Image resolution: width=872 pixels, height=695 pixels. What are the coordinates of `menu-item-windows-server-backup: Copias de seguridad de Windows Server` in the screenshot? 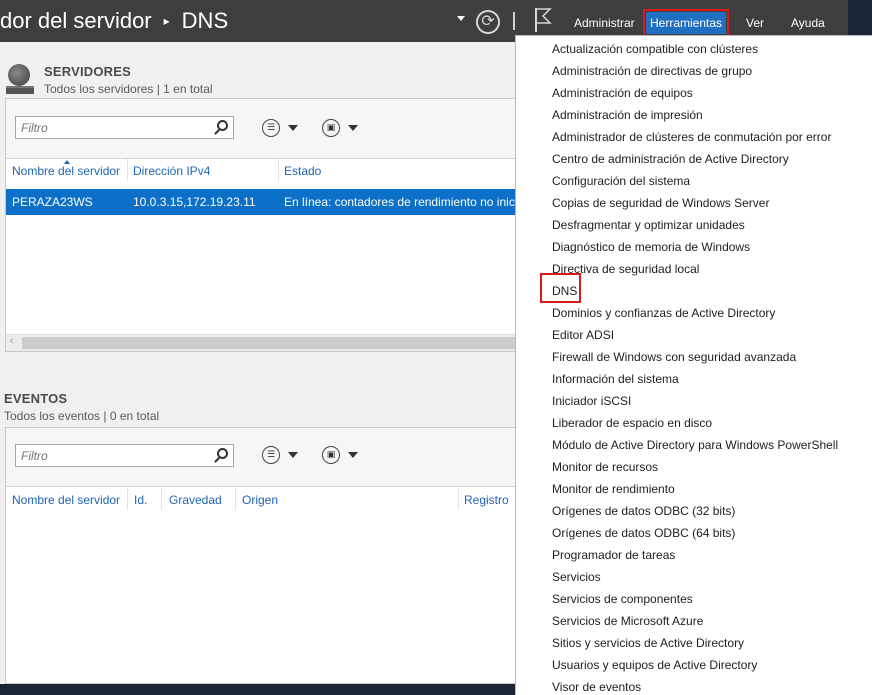 It's located at (660, 203).